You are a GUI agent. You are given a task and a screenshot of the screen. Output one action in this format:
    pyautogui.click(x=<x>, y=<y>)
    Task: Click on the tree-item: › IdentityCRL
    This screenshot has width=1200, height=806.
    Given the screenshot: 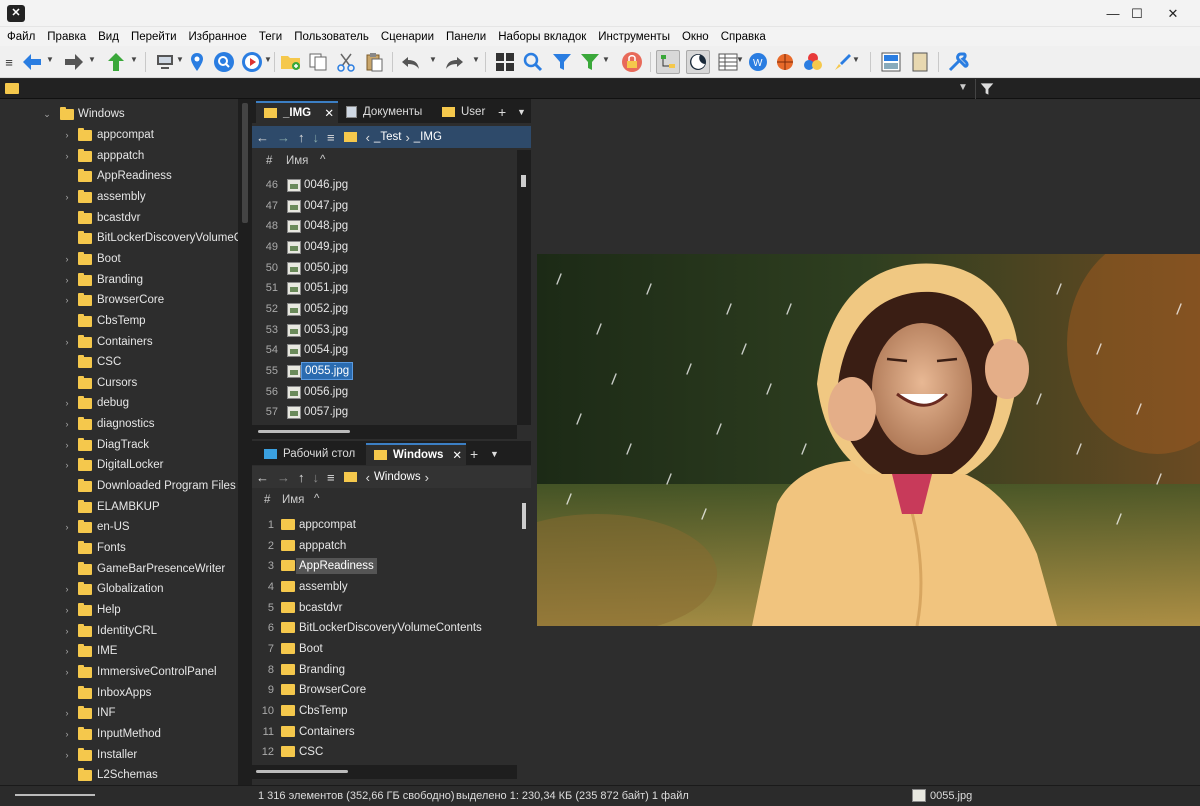 What is the action you would take?
    pyautogui.click(x=119, y=631)
    